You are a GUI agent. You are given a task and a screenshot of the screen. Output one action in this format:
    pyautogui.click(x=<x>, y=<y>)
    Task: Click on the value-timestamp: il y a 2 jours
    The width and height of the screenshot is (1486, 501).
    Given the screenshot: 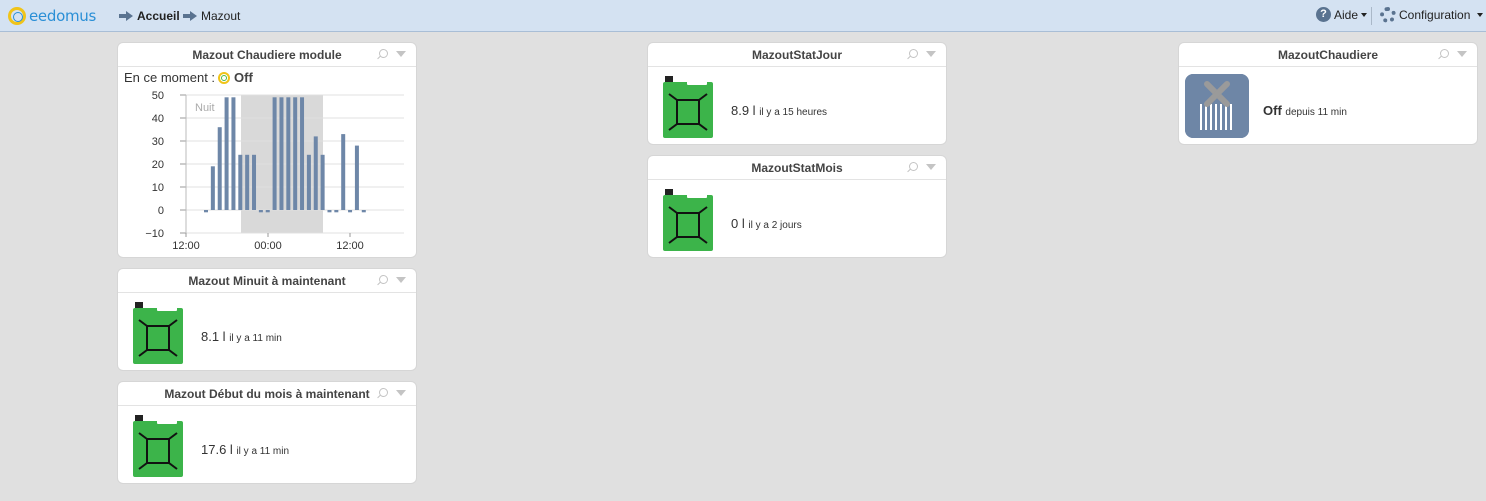 What is the action you would take?
    pyautogui.click(x=775, y=225)
    